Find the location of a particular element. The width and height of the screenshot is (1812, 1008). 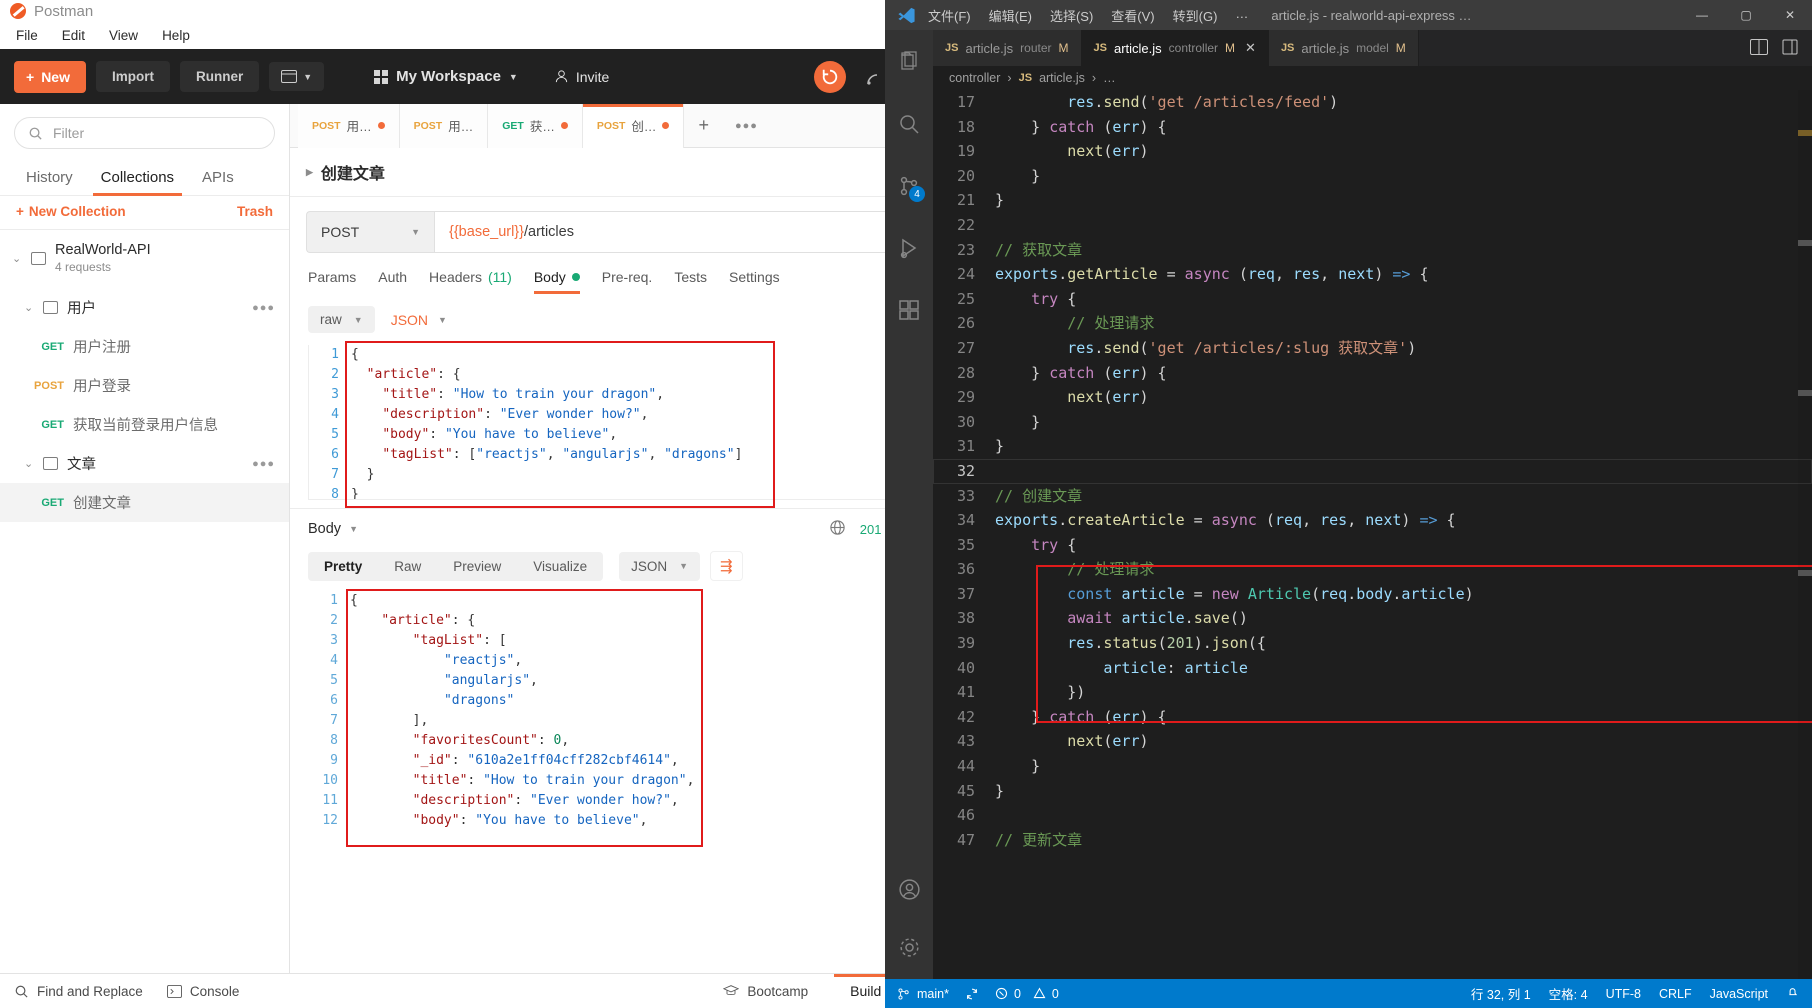

vs-menu-file: 文件(F) is located at coordinates (949, 15).